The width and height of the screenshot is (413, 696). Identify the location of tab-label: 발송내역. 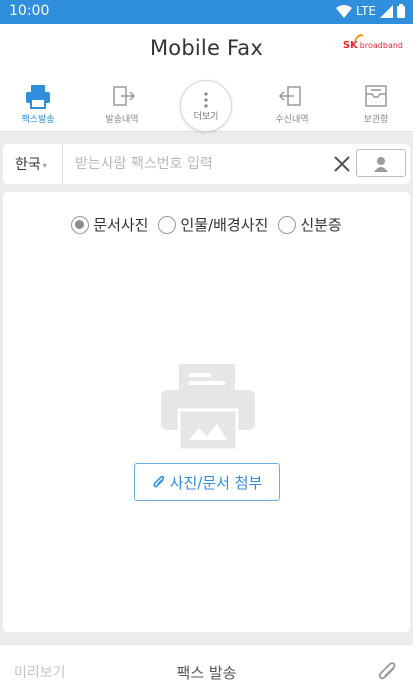
(122, 120).